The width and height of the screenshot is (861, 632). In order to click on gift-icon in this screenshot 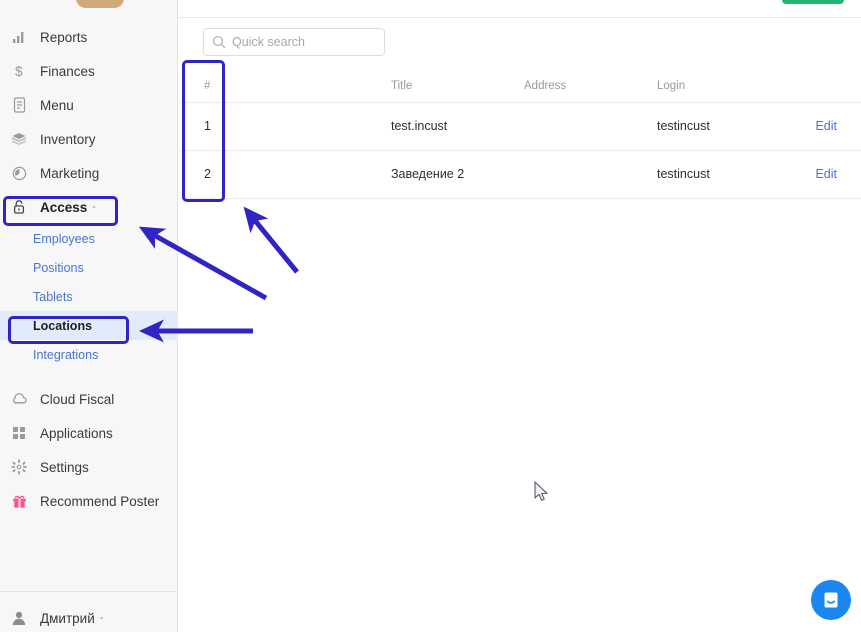, I will do `click(19, 501)`.